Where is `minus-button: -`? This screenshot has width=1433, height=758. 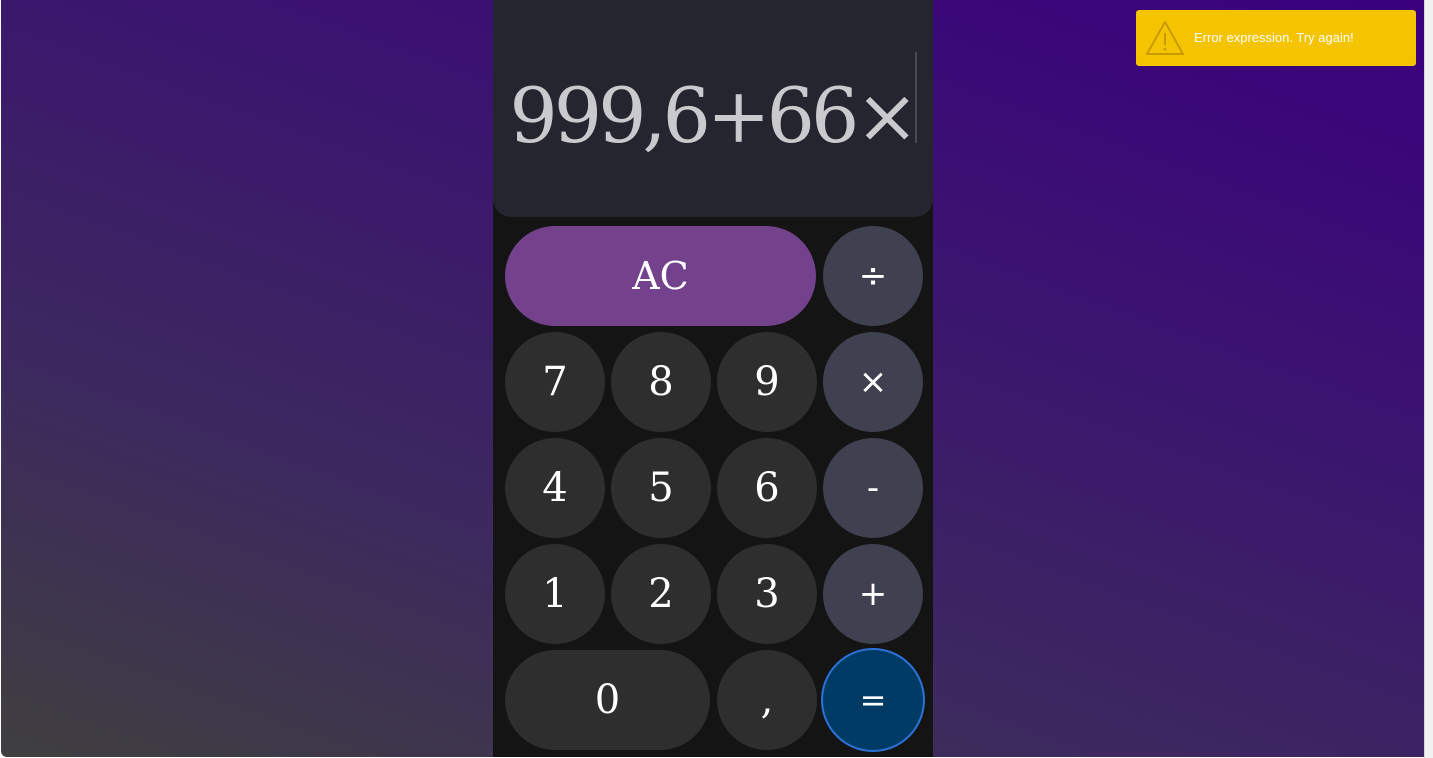
minus-button: - is located at coordinates (873, 488).